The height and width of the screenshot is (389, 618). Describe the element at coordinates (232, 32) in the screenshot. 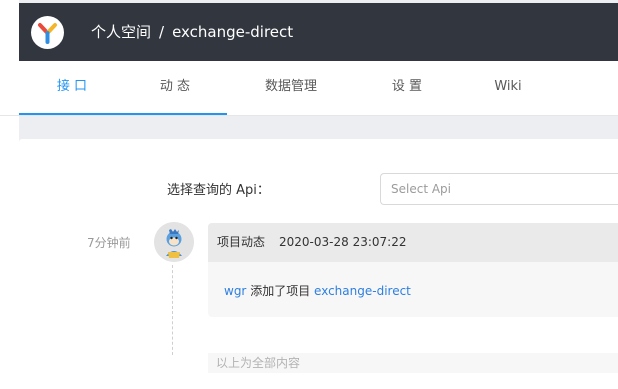

I see `breadcrumb-project: exchange-direct` at that location.